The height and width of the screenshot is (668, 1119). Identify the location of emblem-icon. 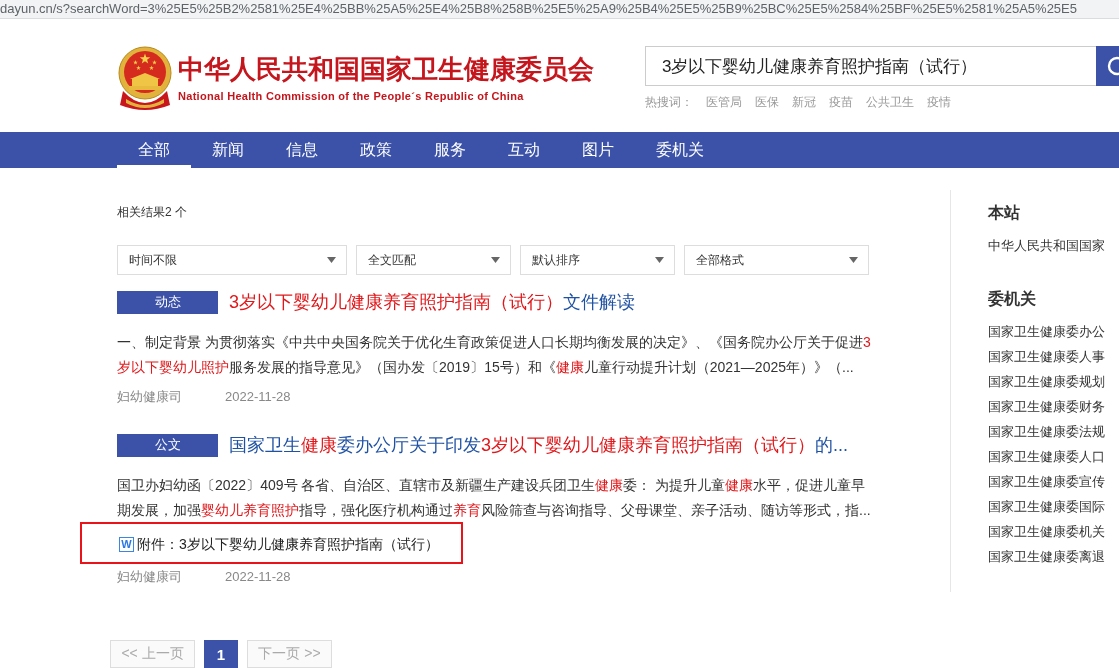
(145, 77).